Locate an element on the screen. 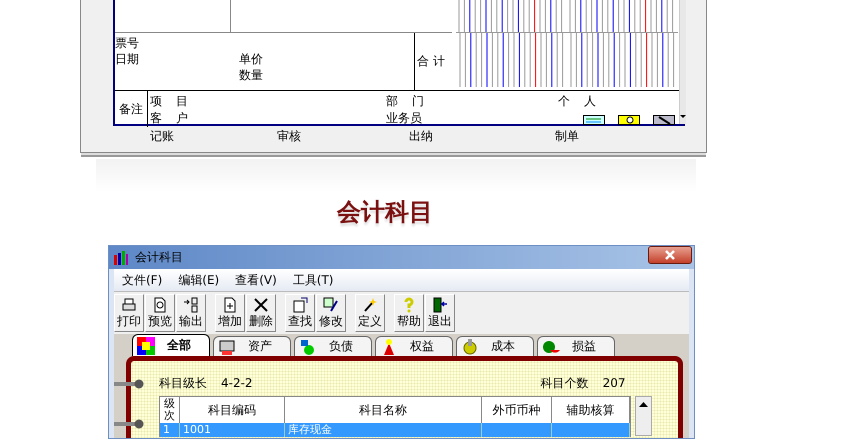 Image resolution: width=850 pixels, height=446 pixels. toolbar-button: 预览 is located at coordinates (160, 313).